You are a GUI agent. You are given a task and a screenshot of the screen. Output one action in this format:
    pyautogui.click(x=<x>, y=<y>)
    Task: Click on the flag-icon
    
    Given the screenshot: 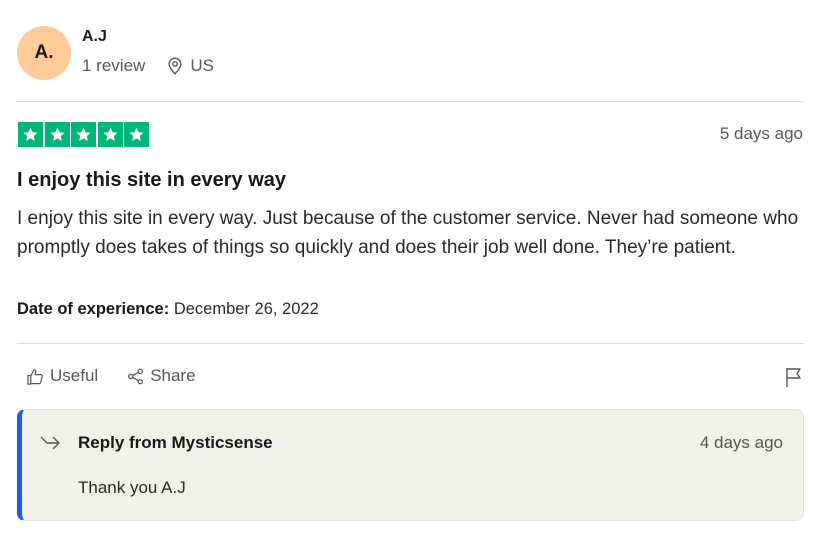 What is the action you would take?
    pyautogui.click(x=793, y=377)
    